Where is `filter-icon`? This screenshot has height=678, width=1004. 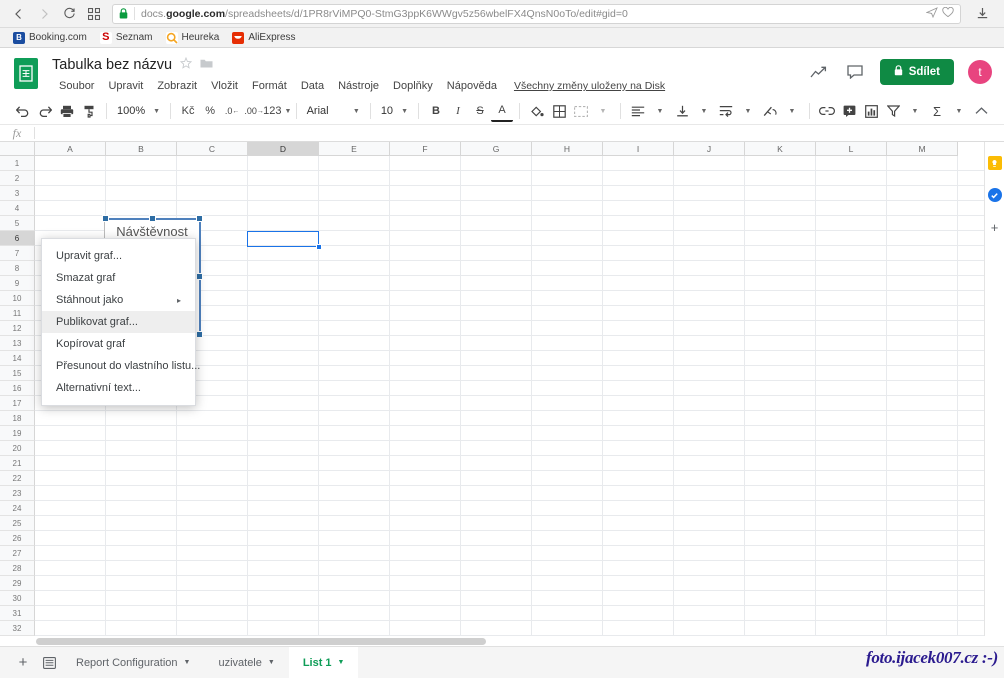
filter-icon is located at coordinates (893, 111).